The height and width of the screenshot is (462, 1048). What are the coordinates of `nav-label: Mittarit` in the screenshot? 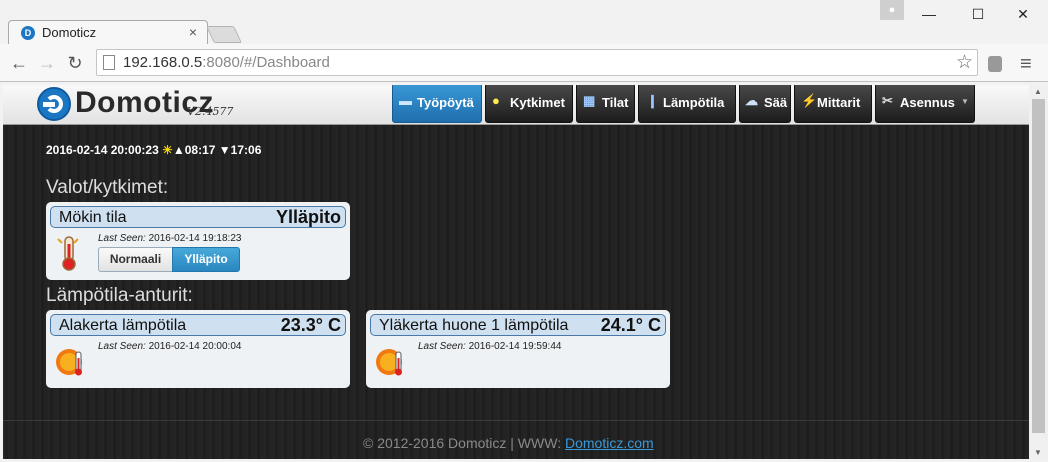 It's located at (839, 102).